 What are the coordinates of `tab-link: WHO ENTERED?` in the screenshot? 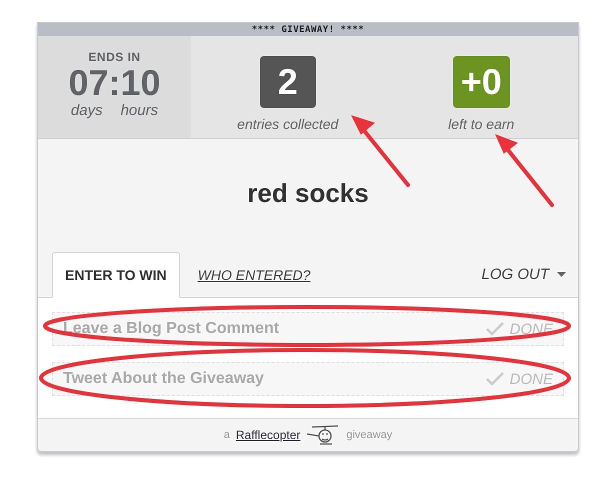 It's located at (254, 275).